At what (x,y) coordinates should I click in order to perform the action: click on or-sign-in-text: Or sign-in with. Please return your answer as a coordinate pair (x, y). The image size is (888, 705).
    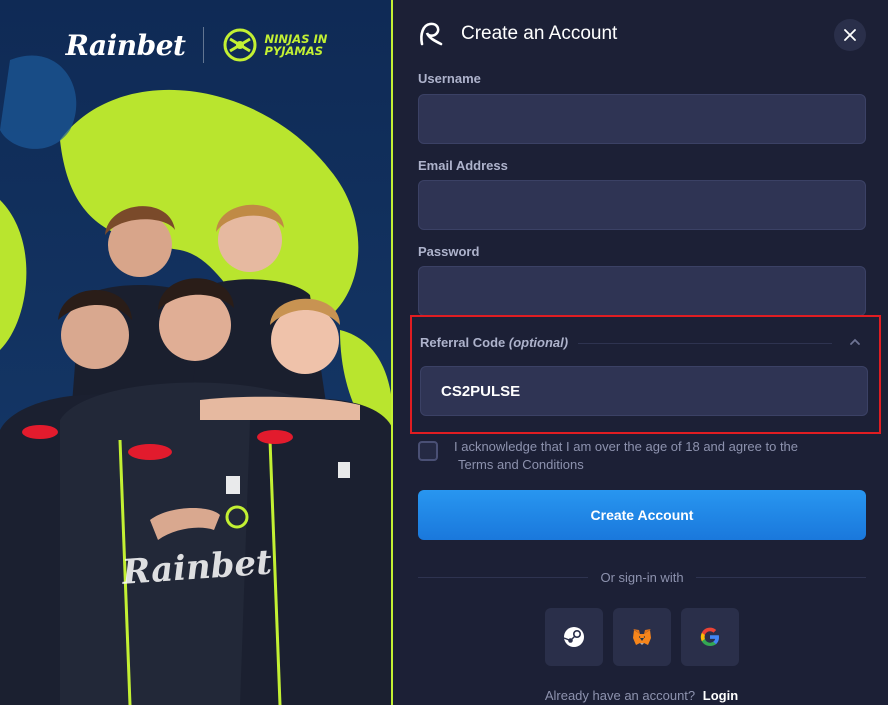
    Looking at the image, I should click on (642, 577).